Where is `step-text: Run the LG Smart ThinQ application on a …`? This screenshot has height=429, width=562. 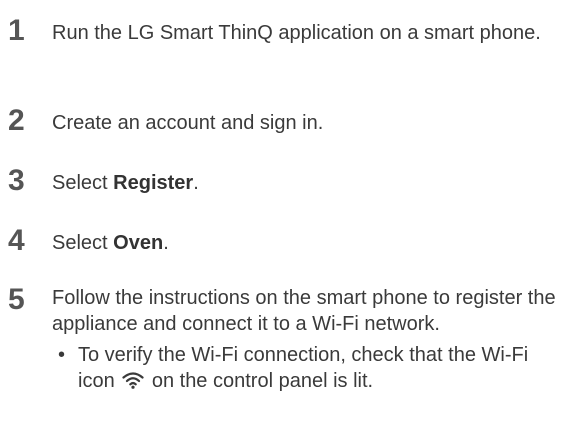
step-text: Run the LG Smart ThinQ application on a … is located at coordinates (296, 33).